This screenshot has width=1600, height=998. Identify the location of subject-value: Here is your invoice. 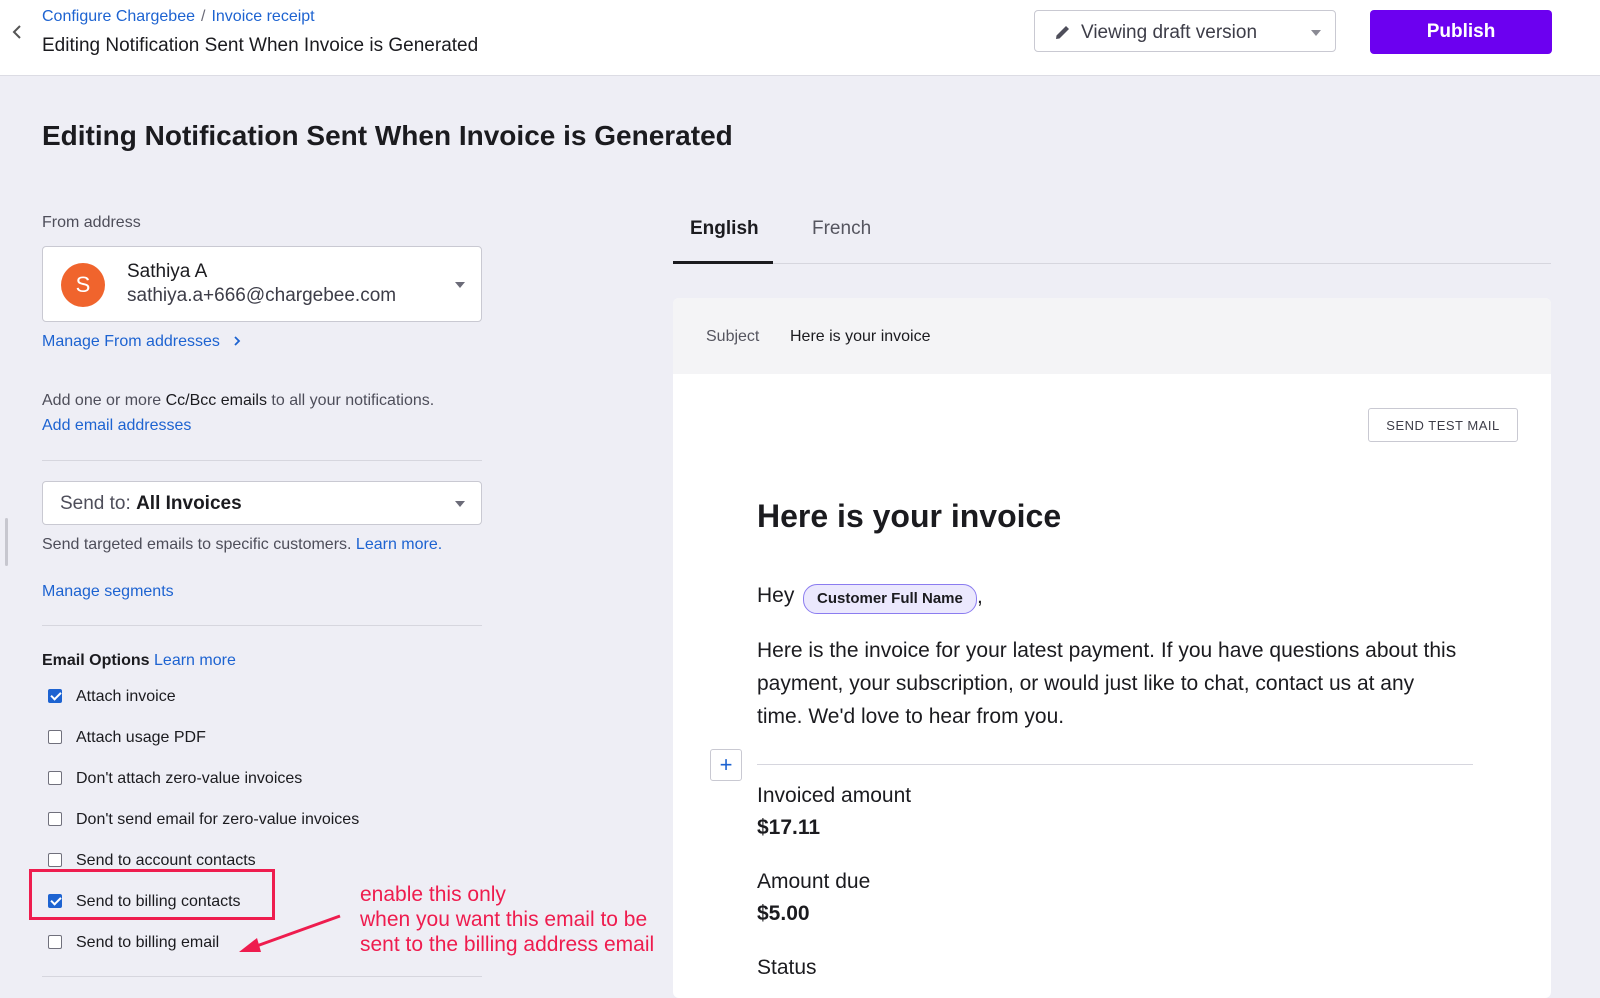
(860, 337).